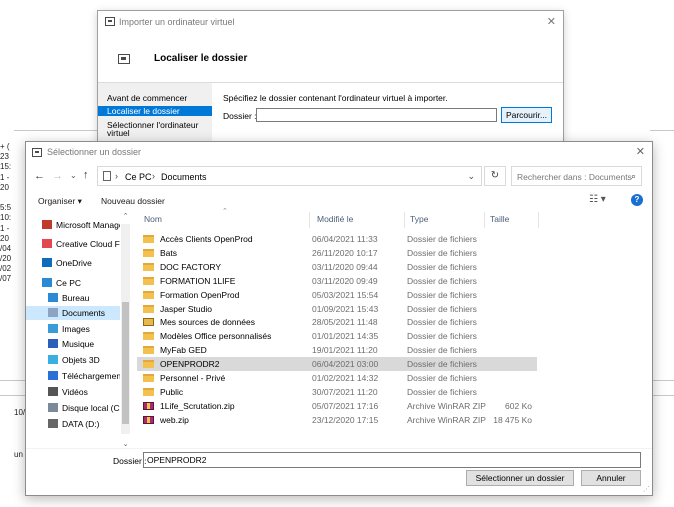  I want to click on file-modified: 26/11/2020 10:17, so click(345, 252).